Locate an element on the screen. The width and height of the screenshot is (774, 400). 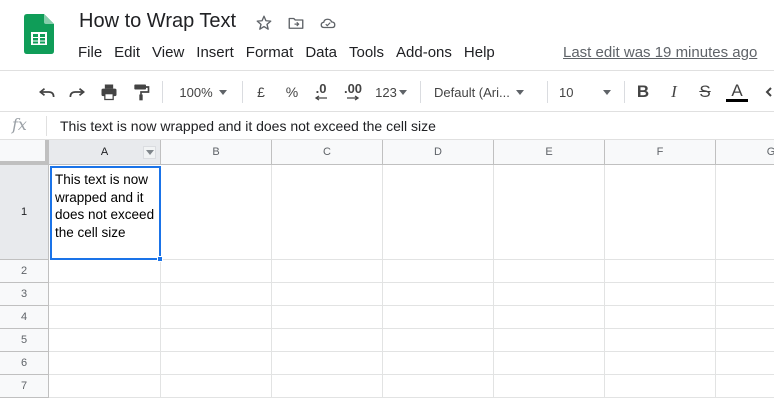
currency-format-button: £ is located at coordinates (261, 92).